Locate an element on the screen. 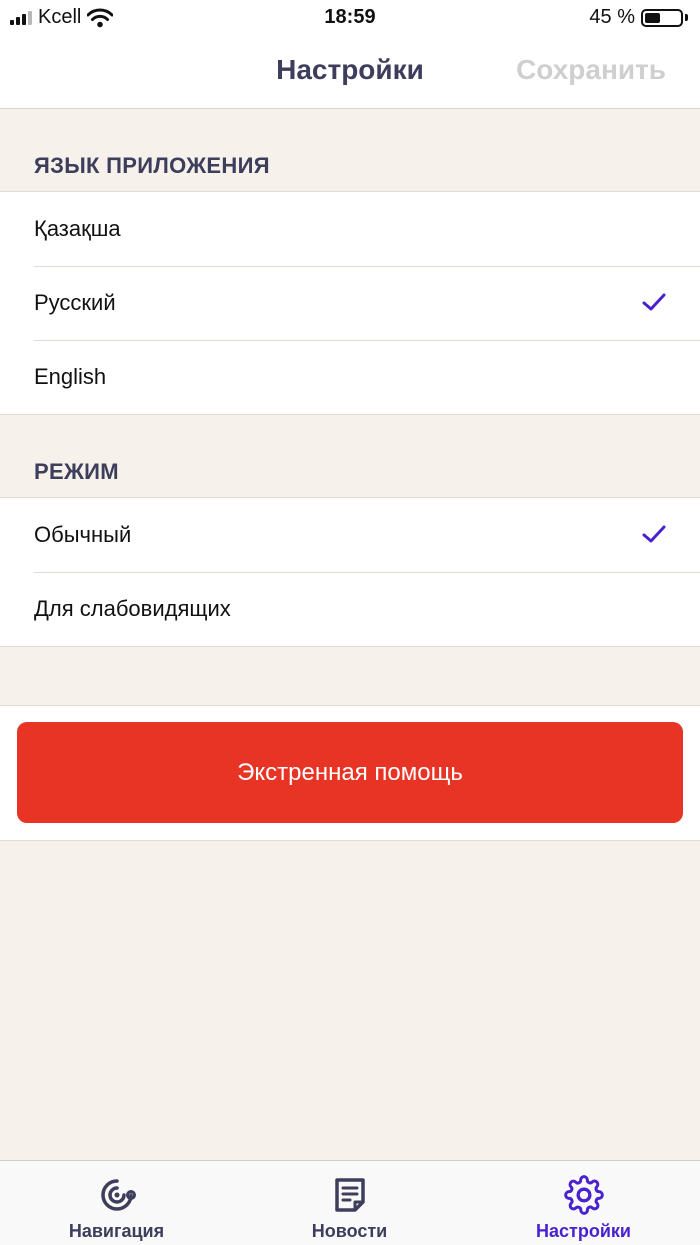 The width and height of the screenshot is (700, 1245). battery-level is located at coordinates (653, 17).